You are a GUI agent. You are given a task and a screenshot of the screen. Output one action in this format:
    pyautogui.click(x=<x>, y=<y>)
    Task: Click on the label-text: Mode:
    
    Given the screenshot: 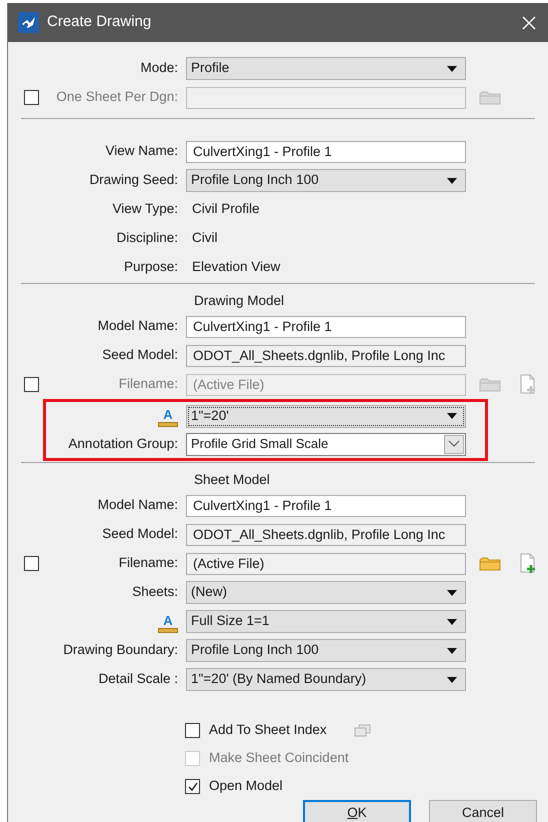 What is the action you would take?
    pyautogui.click(x=159, y=68)
    